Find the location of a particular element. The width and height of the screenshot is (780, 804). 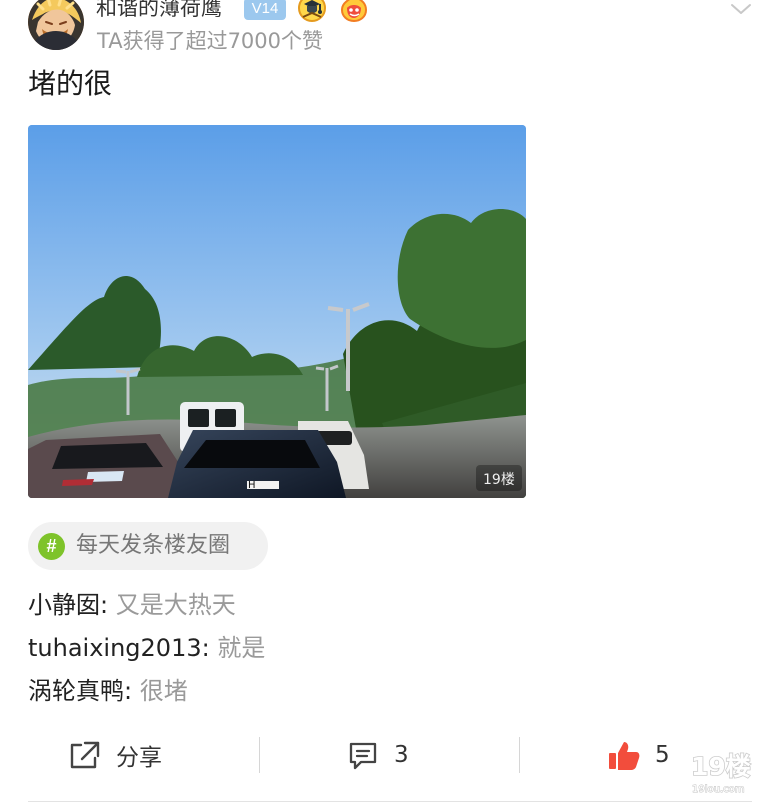

graduation-medal-icon is located at coordinates (312, 11).